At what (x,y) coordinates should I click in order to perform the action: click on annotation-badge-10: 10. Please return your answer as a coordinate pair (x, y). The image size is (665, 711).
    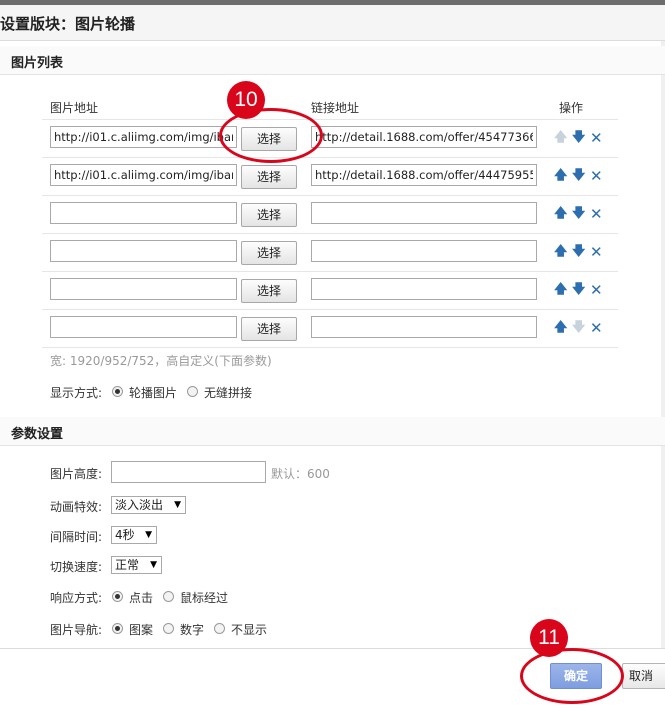
    Looking at the image, I should click on (246, 100).